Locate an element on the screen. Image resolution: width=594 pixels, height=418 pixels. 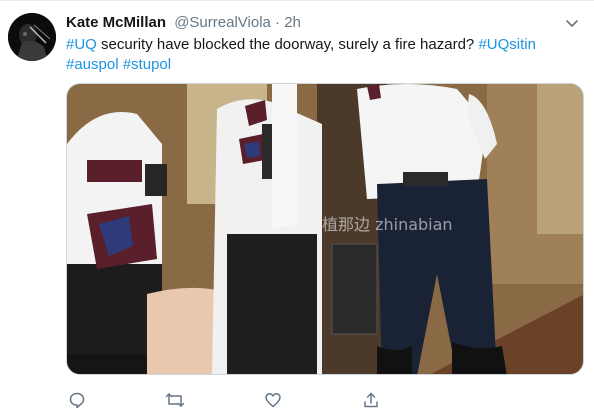
author-handle: @SurrealViola is located at coordinates (222, 22).